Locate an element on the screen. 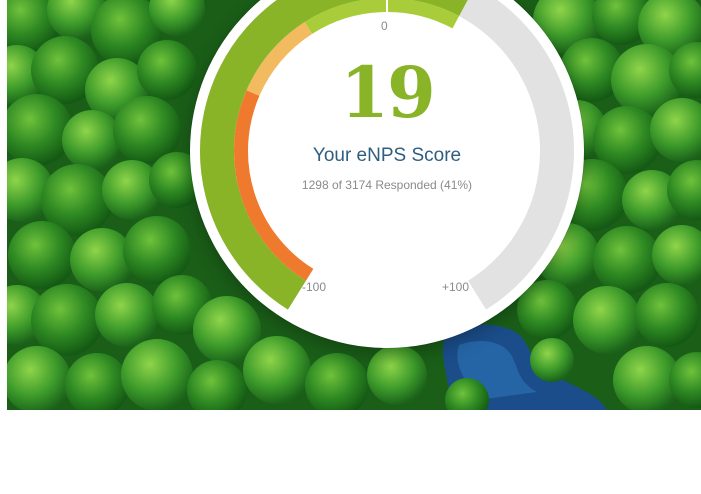 This screenshot has width=701, height=494. gauge-tick-min: -100 is located at coordinates (314, 287).